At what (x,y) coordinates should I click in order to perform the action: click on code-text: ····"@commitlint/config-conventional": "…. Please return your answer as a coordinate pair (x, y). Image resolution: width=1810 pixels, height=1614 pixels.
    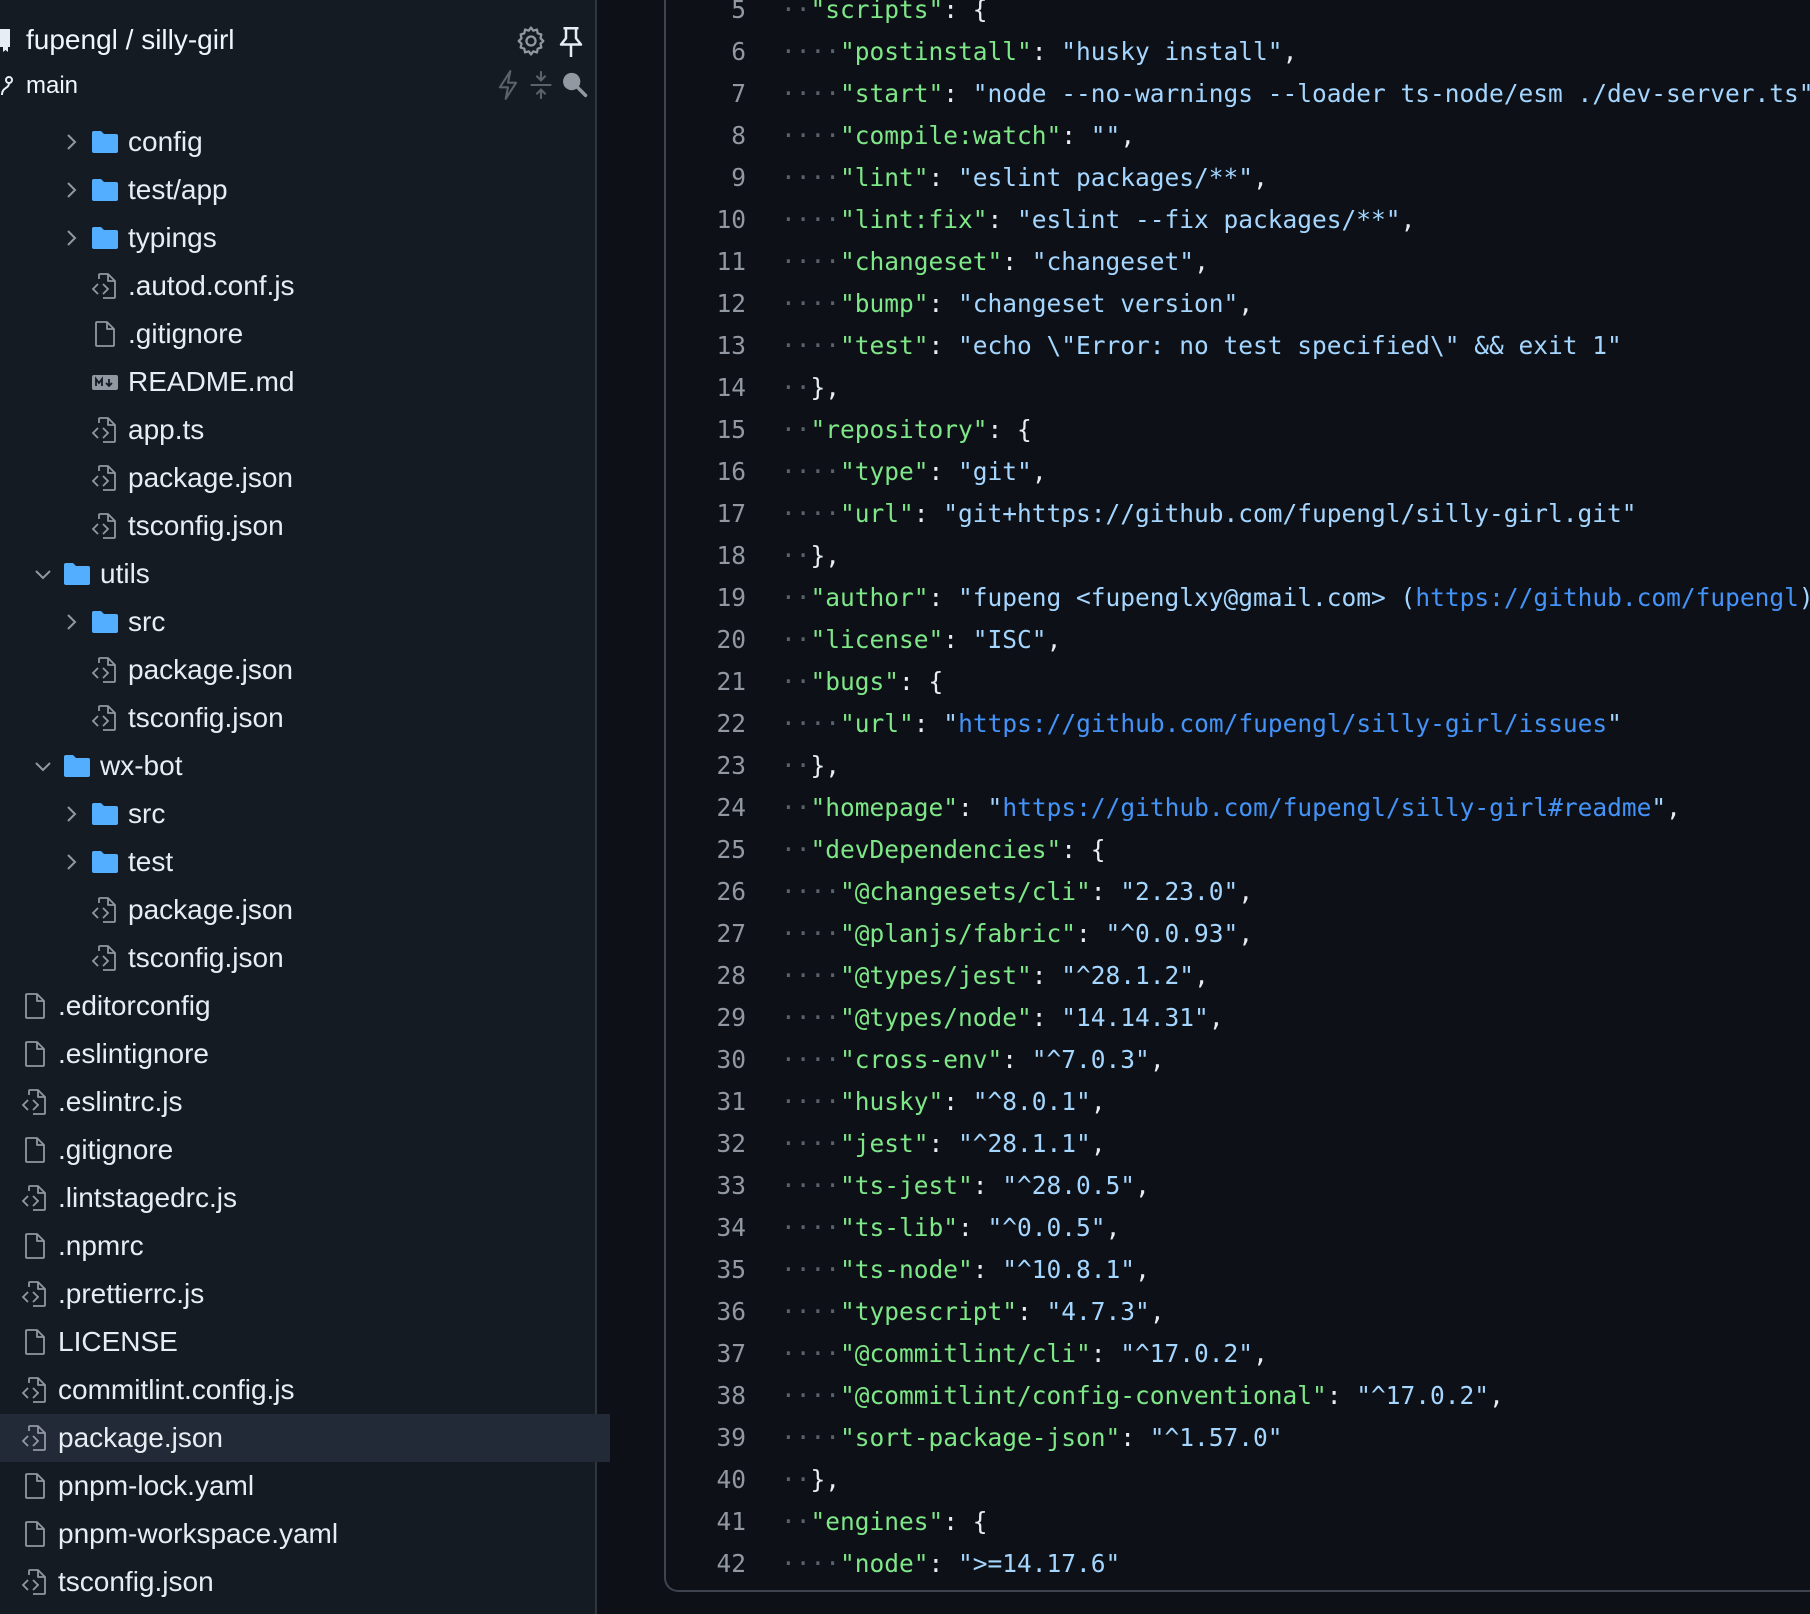
    Looking at the image, I should click on (1142, 1396).